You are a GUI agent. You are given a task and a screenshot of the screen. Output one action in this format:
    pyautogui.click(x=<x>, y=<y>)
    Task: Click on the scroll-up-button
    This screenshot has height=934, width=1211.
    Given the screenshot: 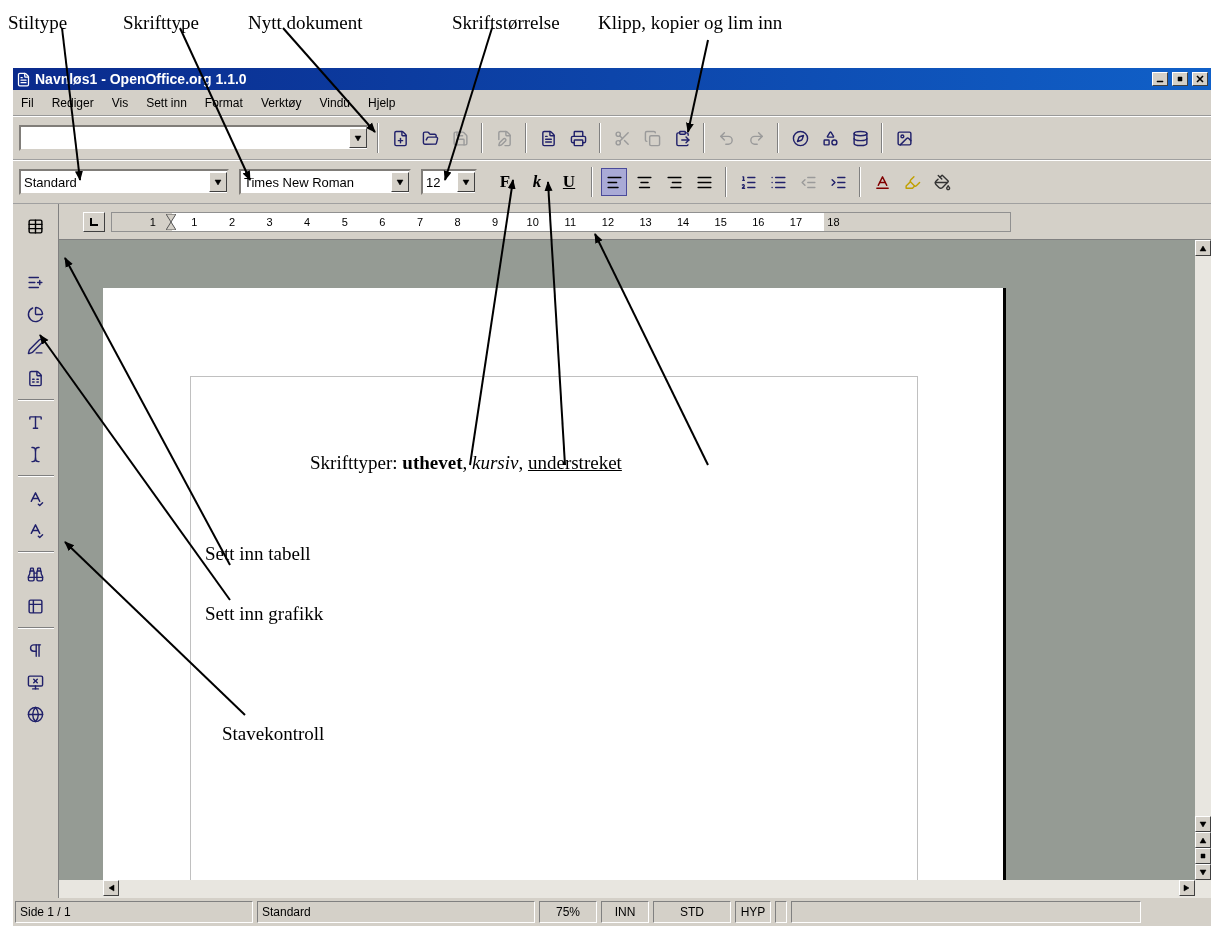 What is the action you would take?
    pyautogui.click(x=1203, y=248)
    